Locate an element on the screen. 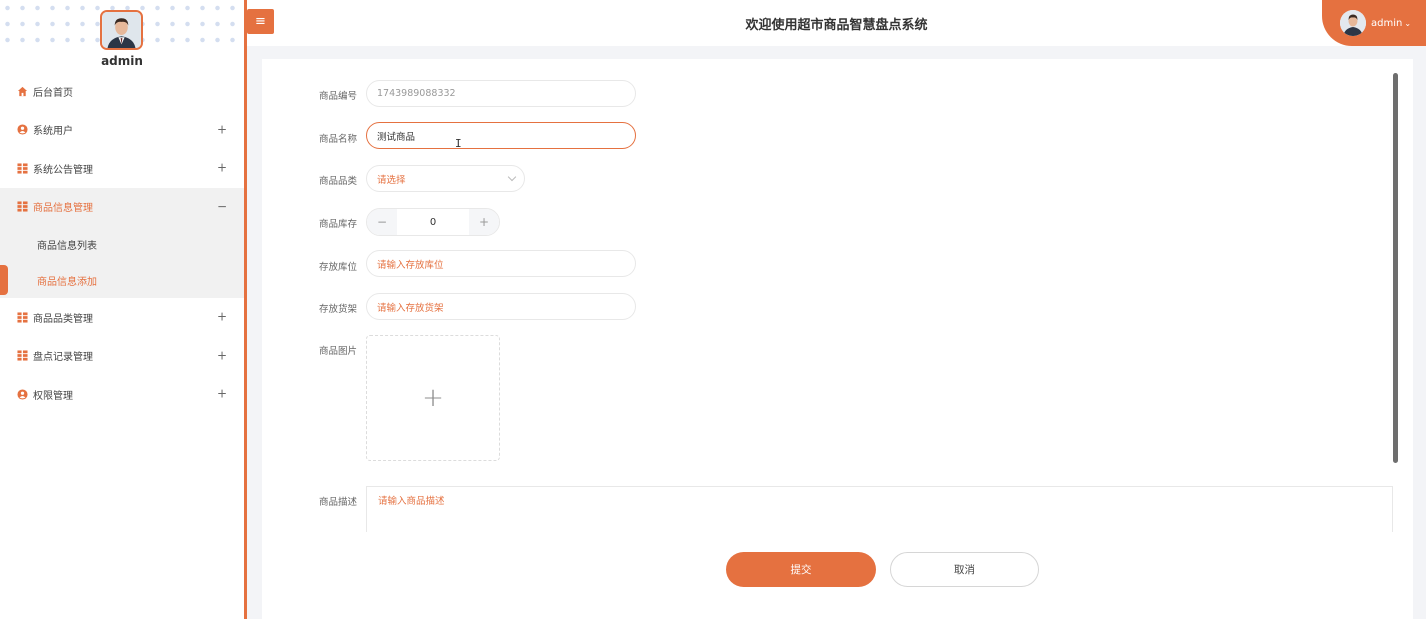  sidebar-subitem-product-list: 商品信息列表 is located at coordinates (122, 244).